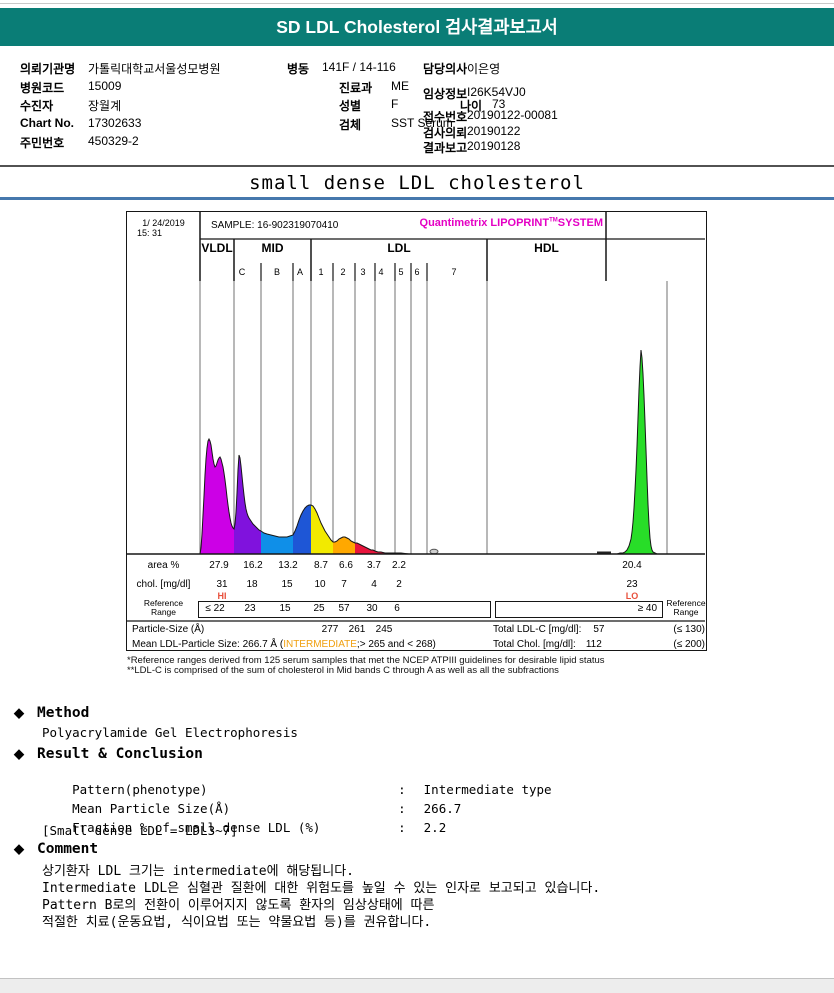 This screenshot has width=834, height=993. Describe the element at coordinates (115, 123) in the screenshot. I see `field-value: 17302633` at that location.